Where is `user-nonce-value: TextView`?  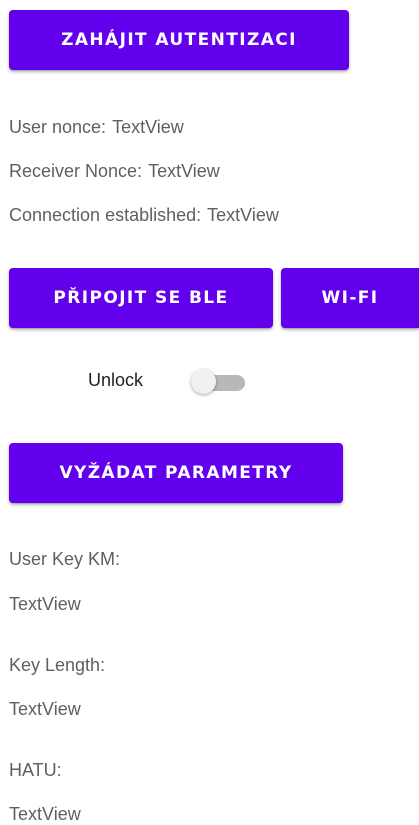 user-nonce-value: TextView is located at coordinates (148, 127).